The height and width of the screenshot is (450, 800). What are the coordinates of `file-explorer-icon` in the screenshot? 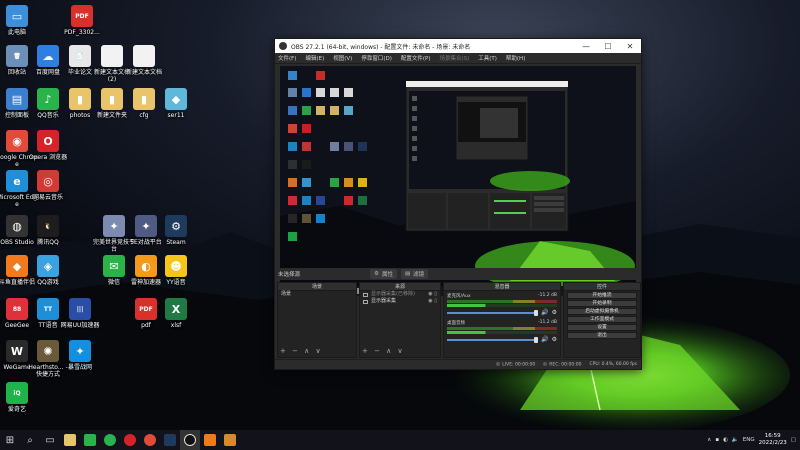 It's located at (70, 440).